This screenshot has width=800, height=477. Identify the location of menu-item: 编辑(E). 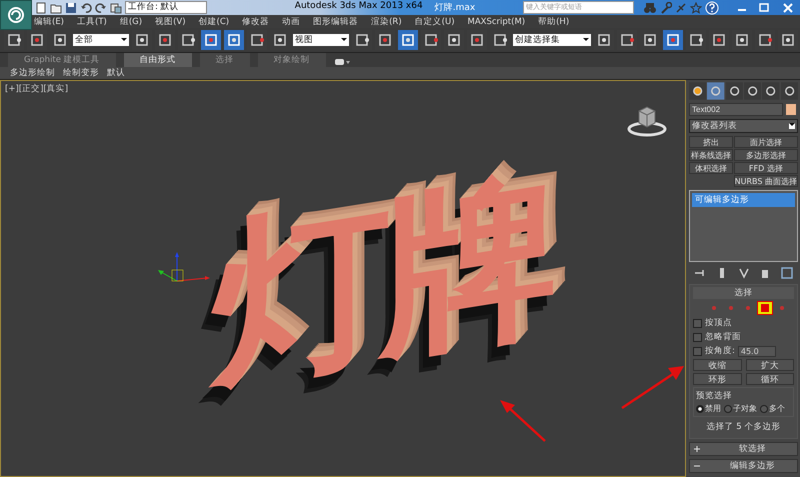
(49, 22).